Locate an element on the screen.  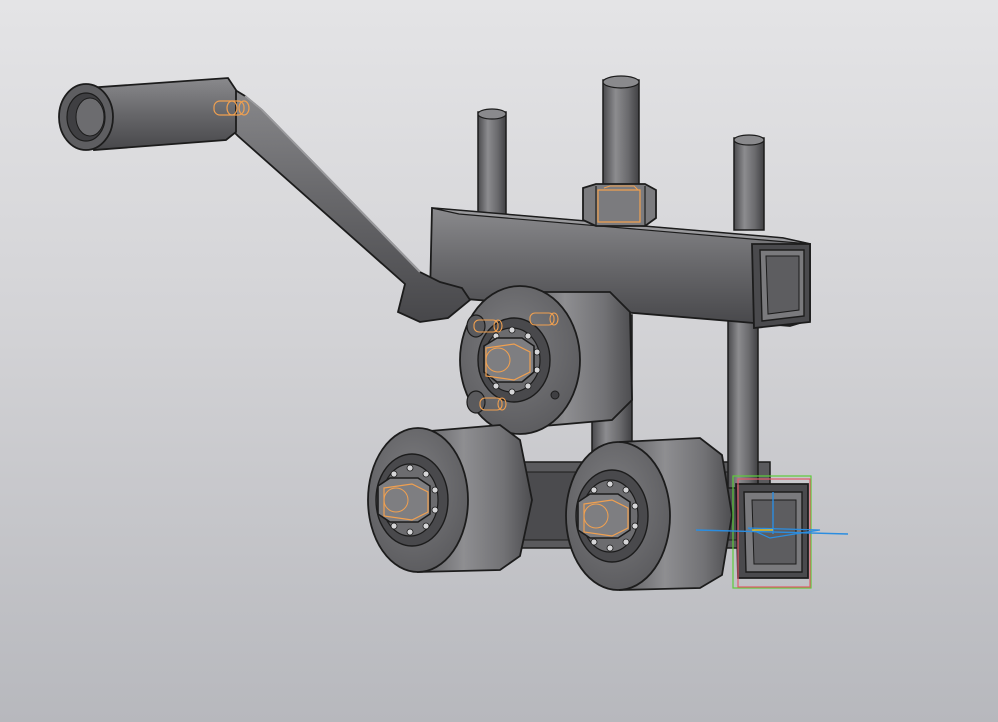
upper-roller is located at coordinates (546, 360).